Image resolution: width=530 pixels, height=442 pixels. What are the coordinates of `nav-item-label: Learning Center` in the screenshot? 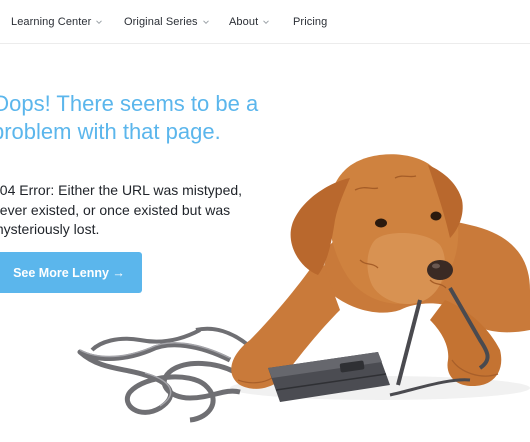 It's located at (51, 22).